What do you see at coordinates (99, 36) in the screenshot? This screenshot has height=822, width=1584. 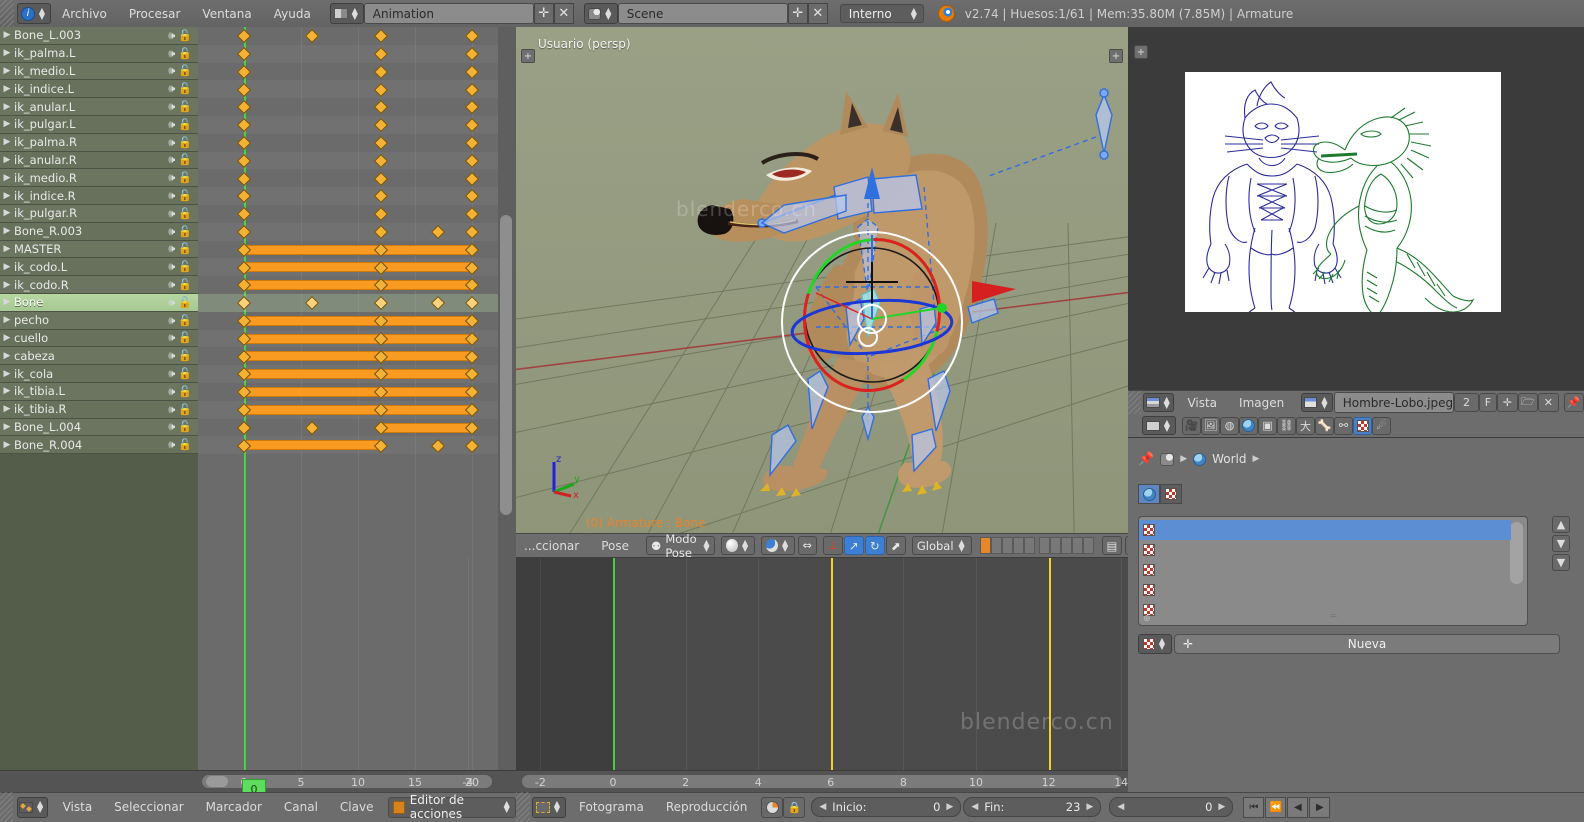 I see `dopesheet-channel-bone-l-003: ▶ Bone_L.003 🕪 🔓` at bounding box center [99, 36].